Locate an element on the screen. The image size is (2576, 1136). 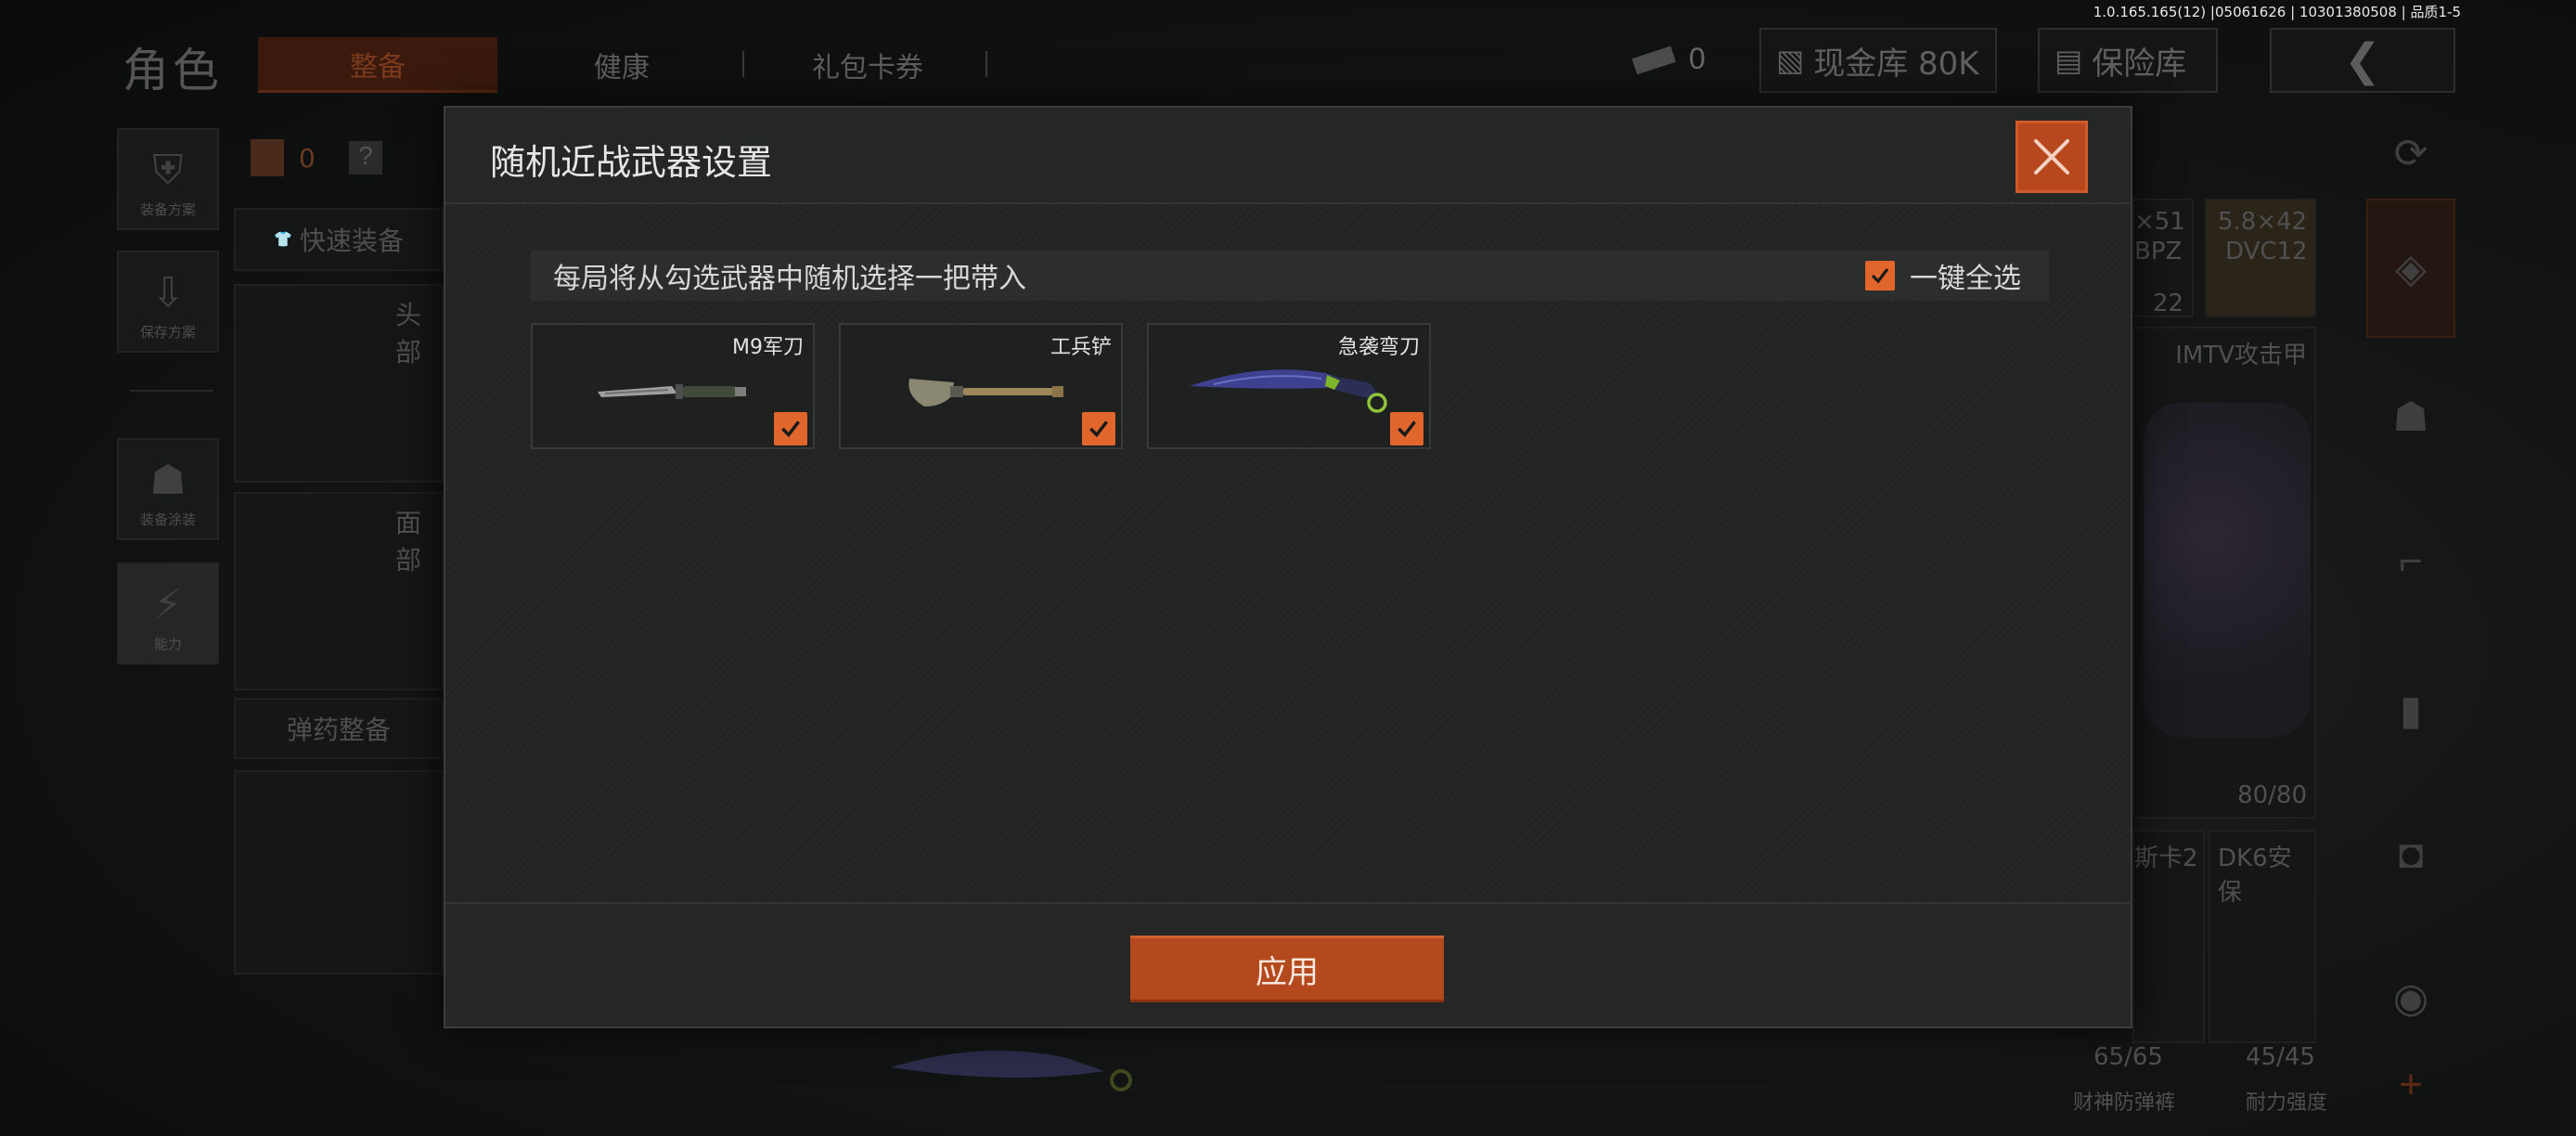
ammo-count: 22 is located at coordinates (2168, 303).